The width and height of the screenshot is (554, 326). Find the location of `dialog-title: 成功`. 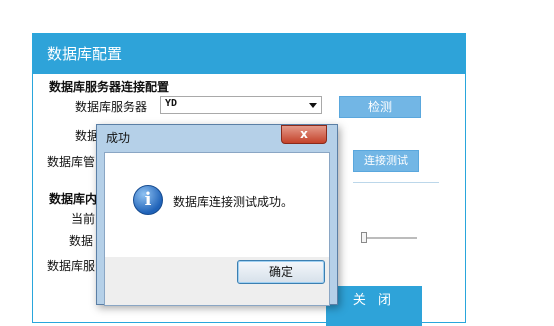

dialog-title: 成功 is located at coordinates (118, 138).